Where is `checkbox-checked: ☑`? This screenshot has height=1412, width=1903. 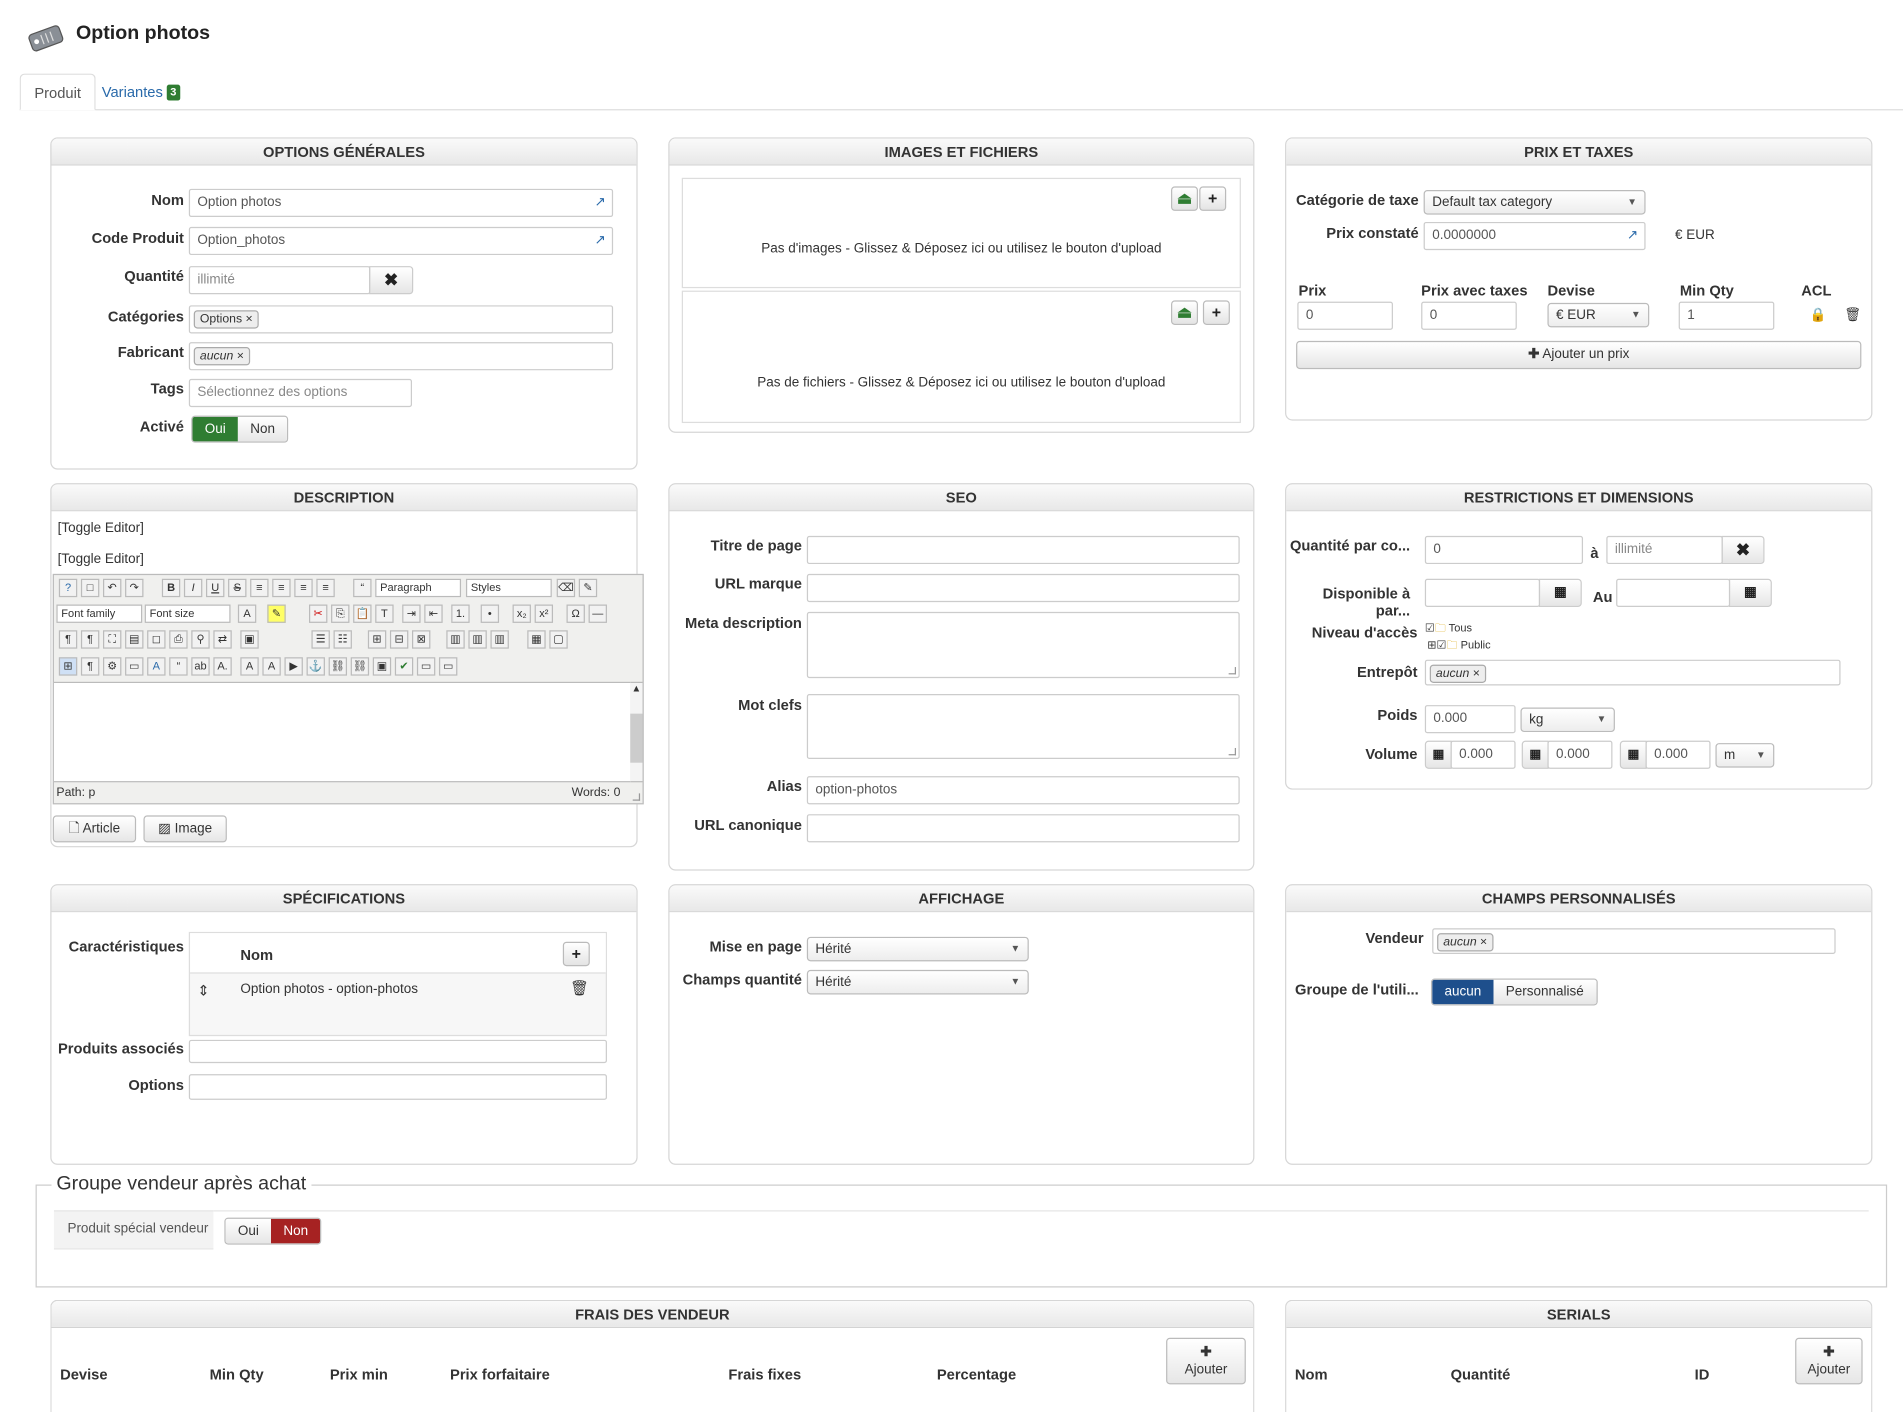 checkbox-checked: ☑ is located at coordinates (1442, 645).